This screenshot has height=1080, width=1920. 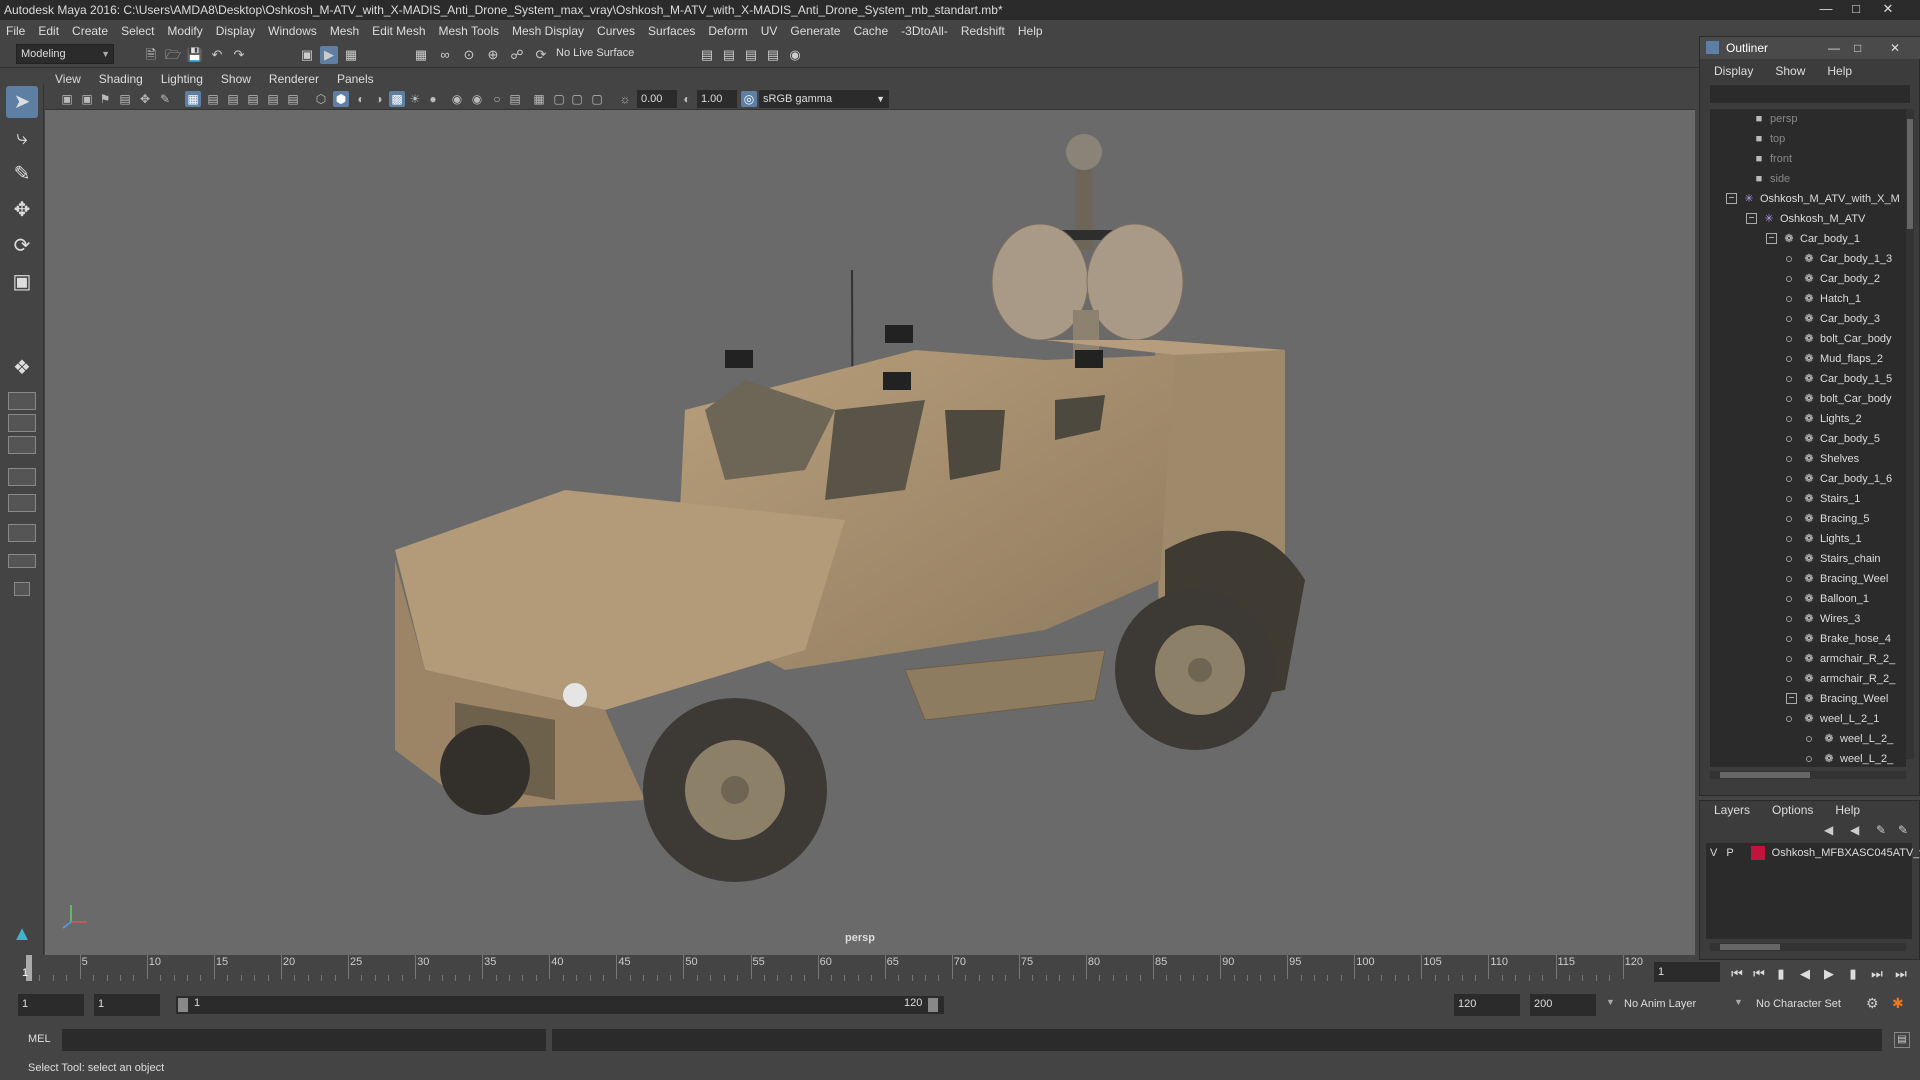 What do you see at coordinates (493, 55) in the screenshot?
I see `snap-view-icon: ⊕` at bounding box center [493, 55].